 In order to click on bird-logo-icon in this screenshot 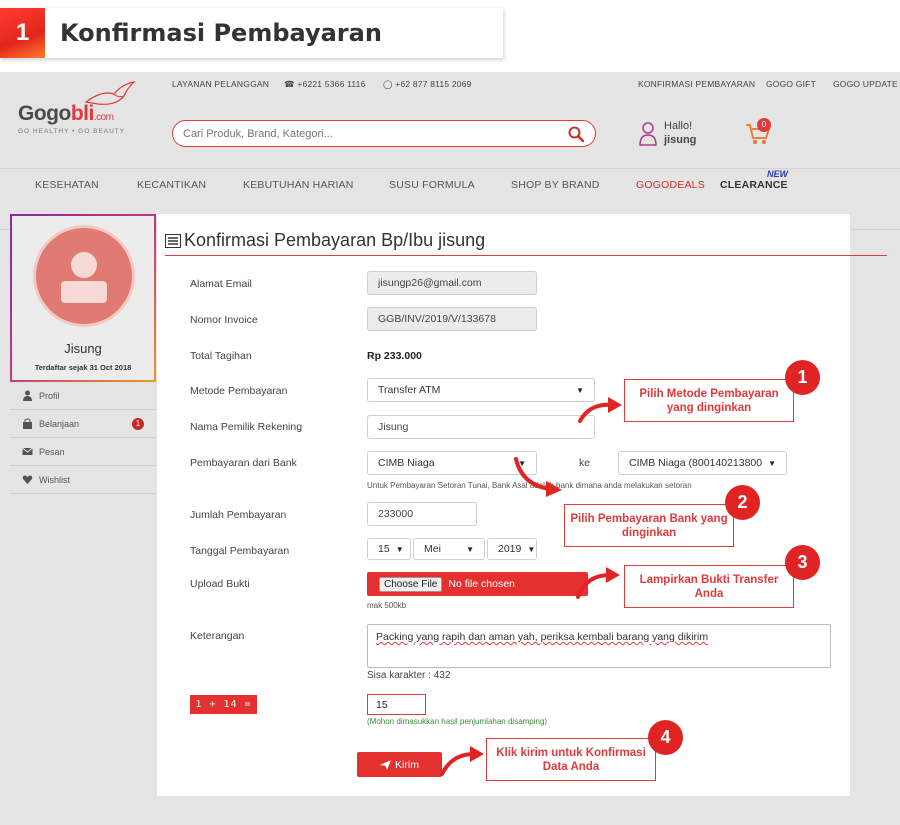, I will do `click(110, 93)`.